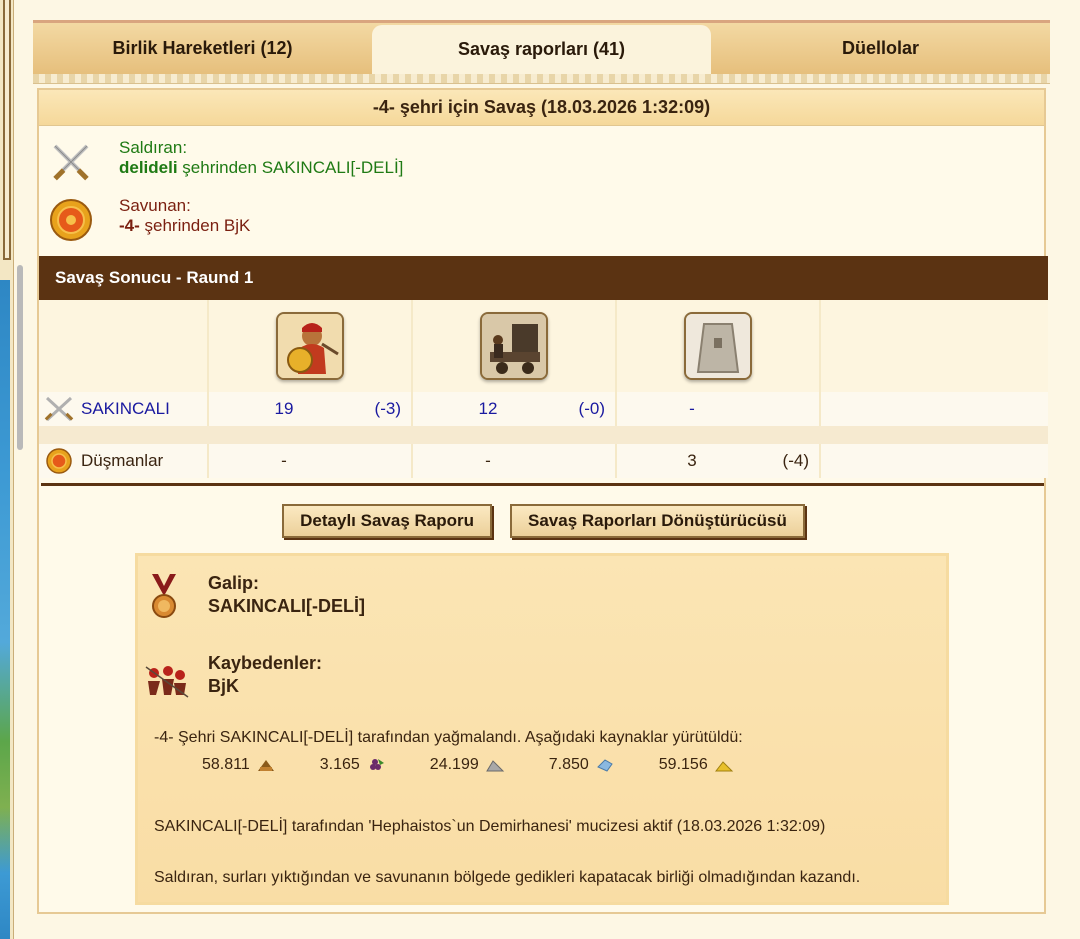  I want to click on battle-result-header: Savaş Sonucu - Raund 1, so click(543, 278).